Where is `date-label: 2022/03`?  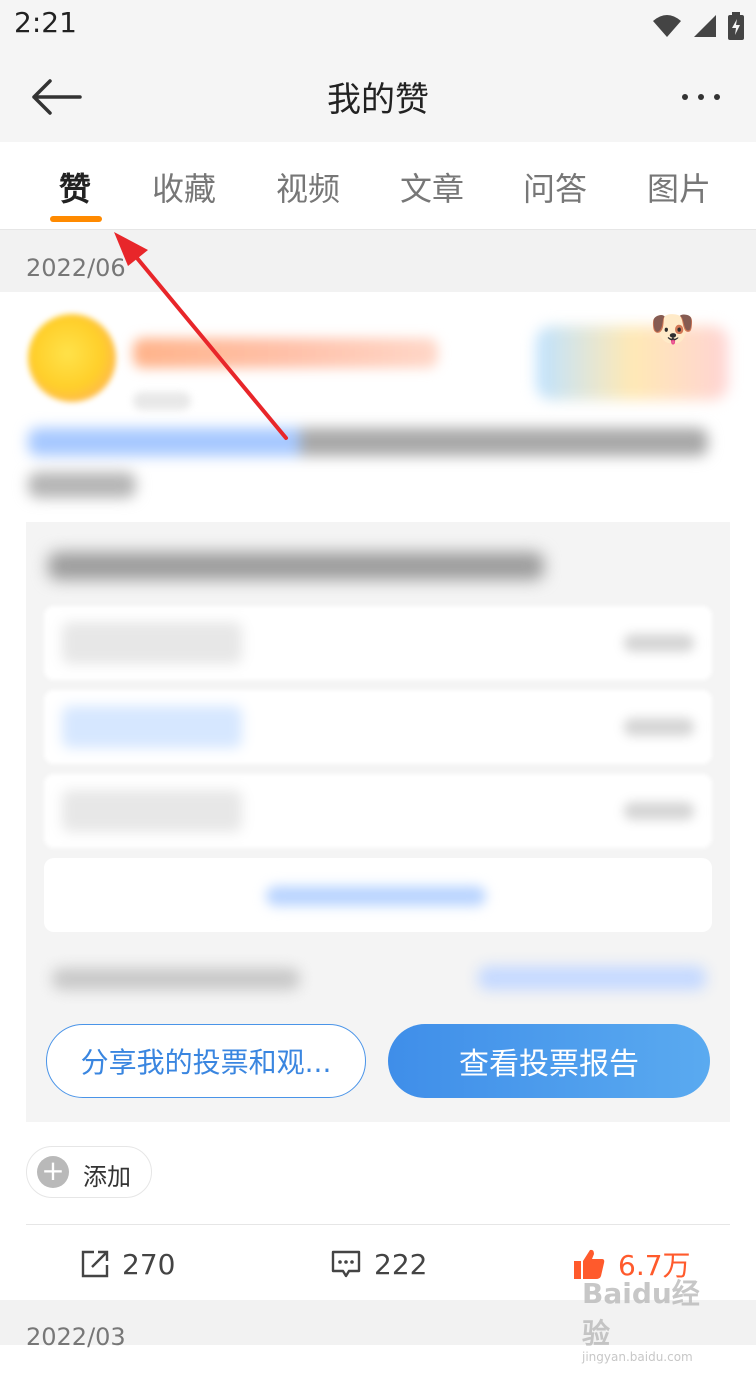
date-label: 2022/03 is located at coordinates (76, 1337).